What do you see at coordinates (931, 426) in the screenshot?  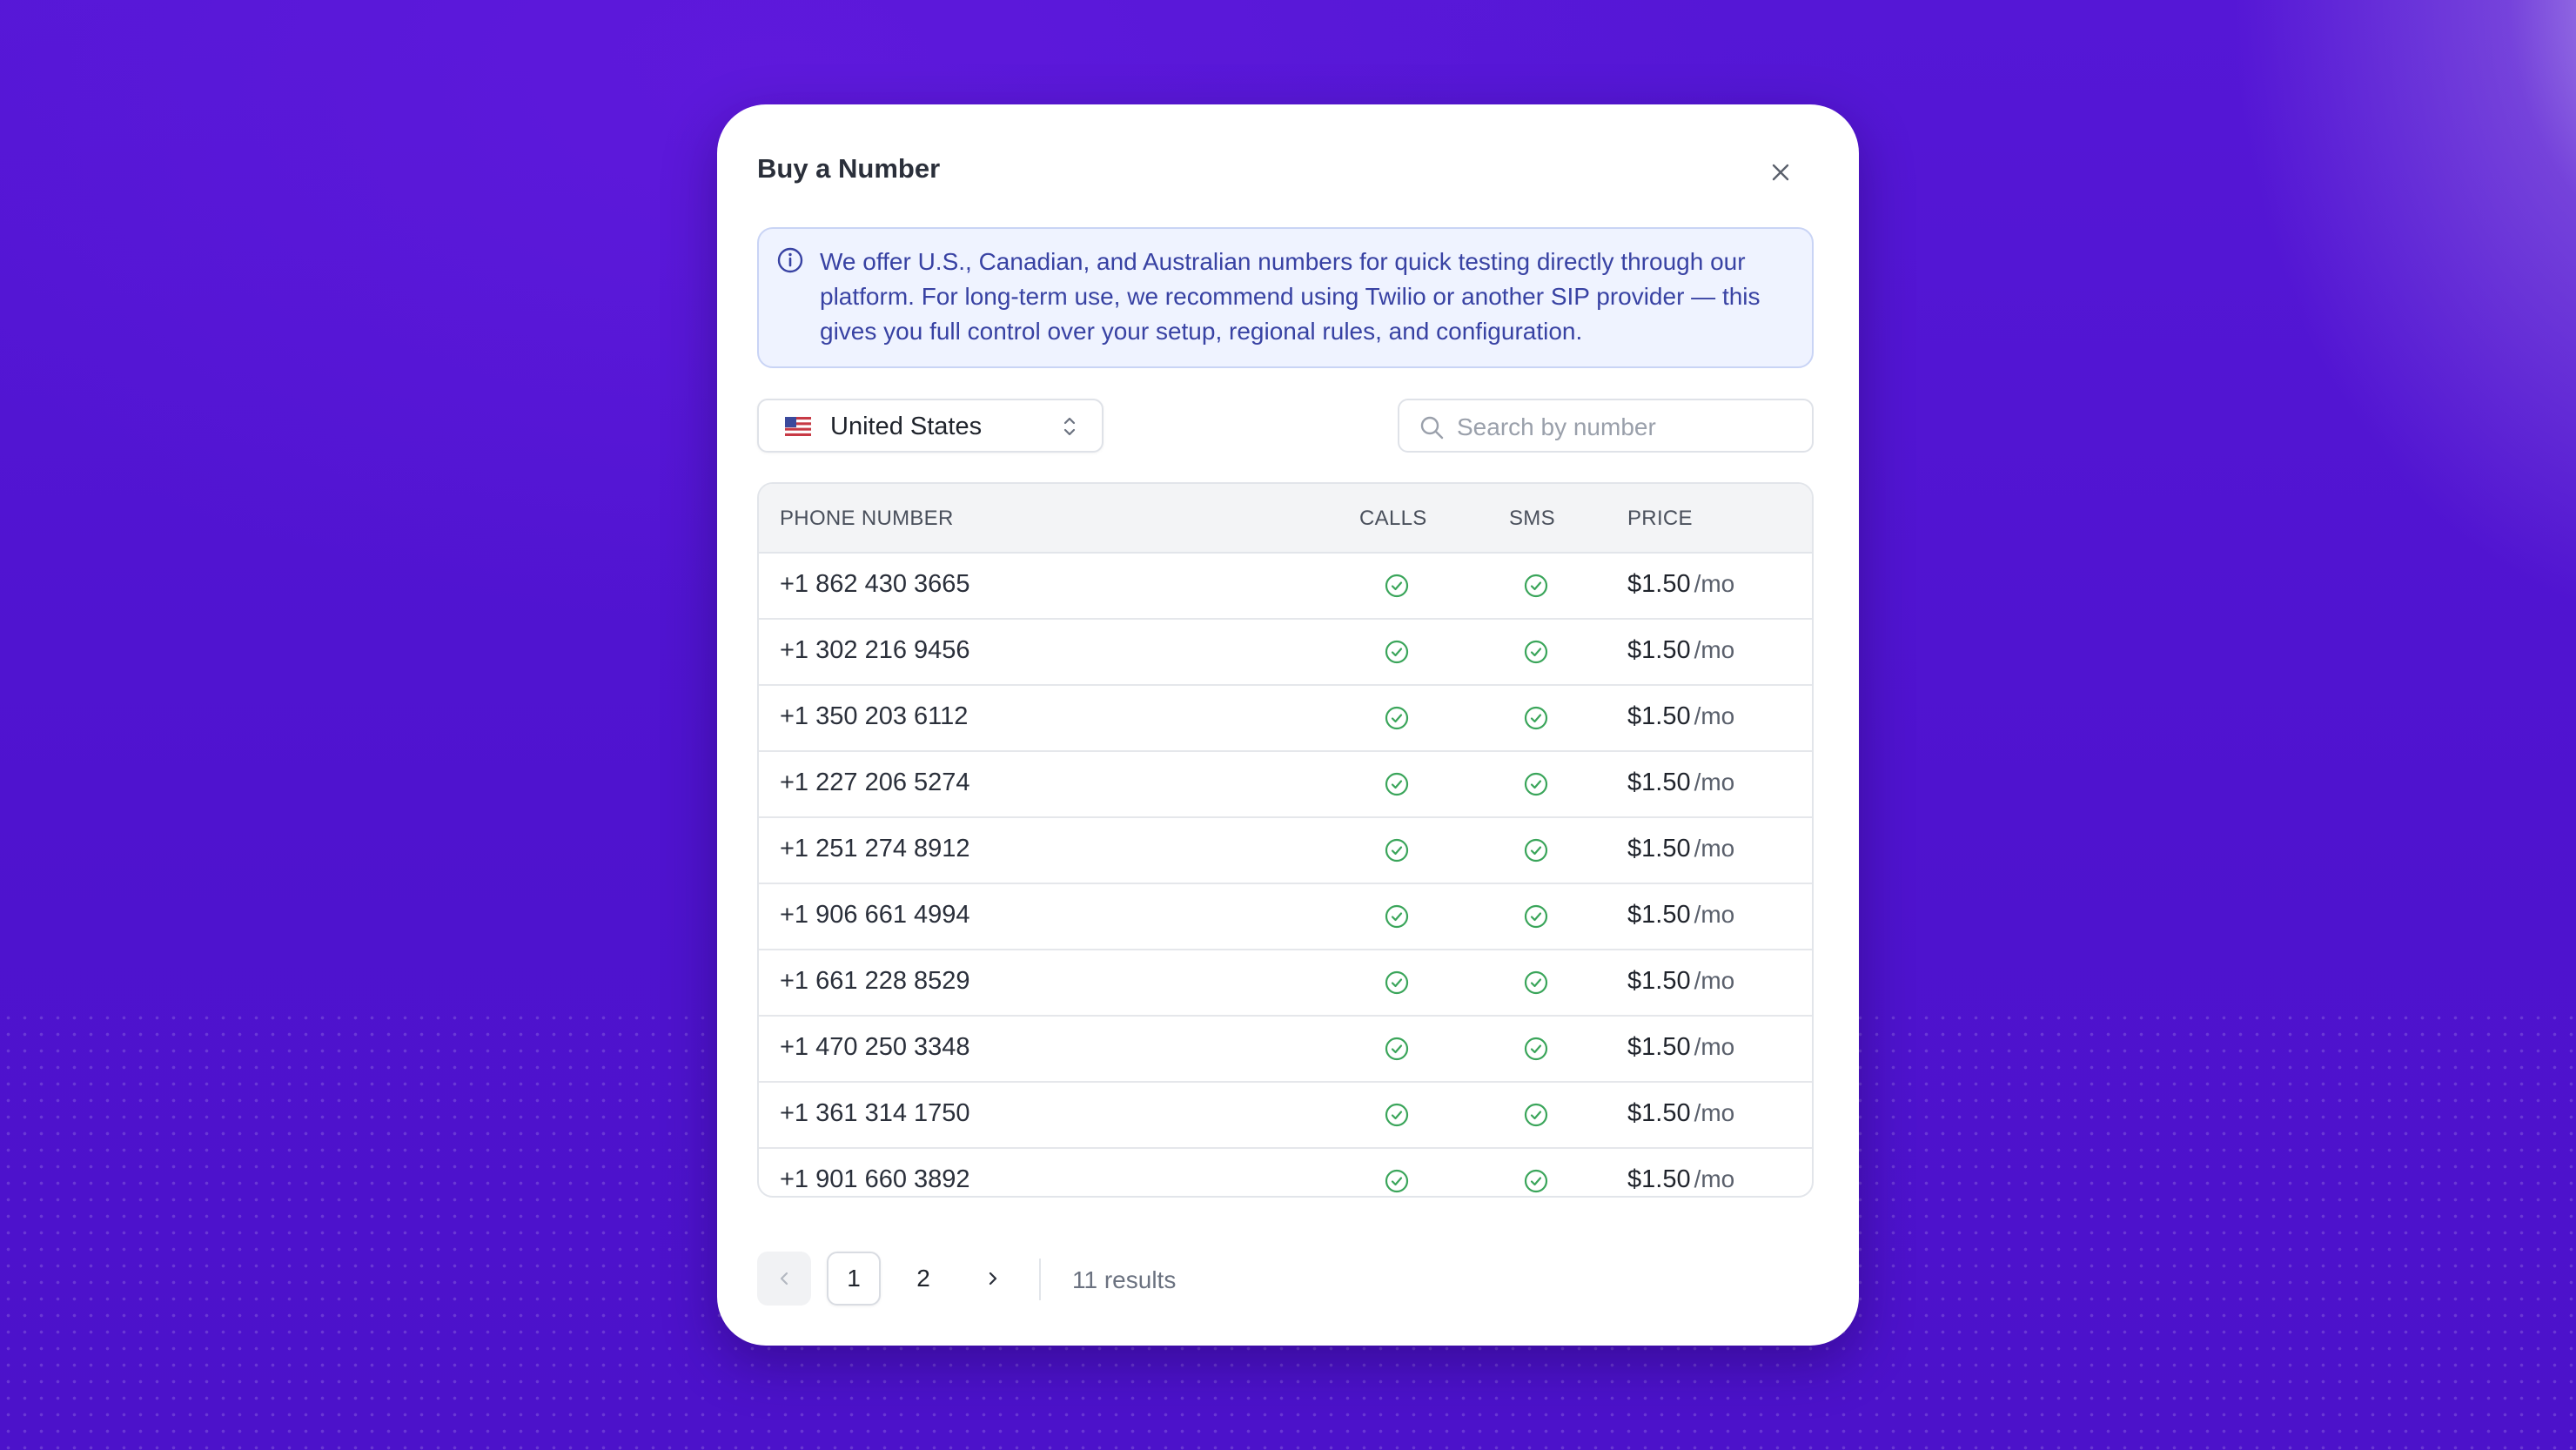 I see `country-select: United States` at bounding box center [931, 426].